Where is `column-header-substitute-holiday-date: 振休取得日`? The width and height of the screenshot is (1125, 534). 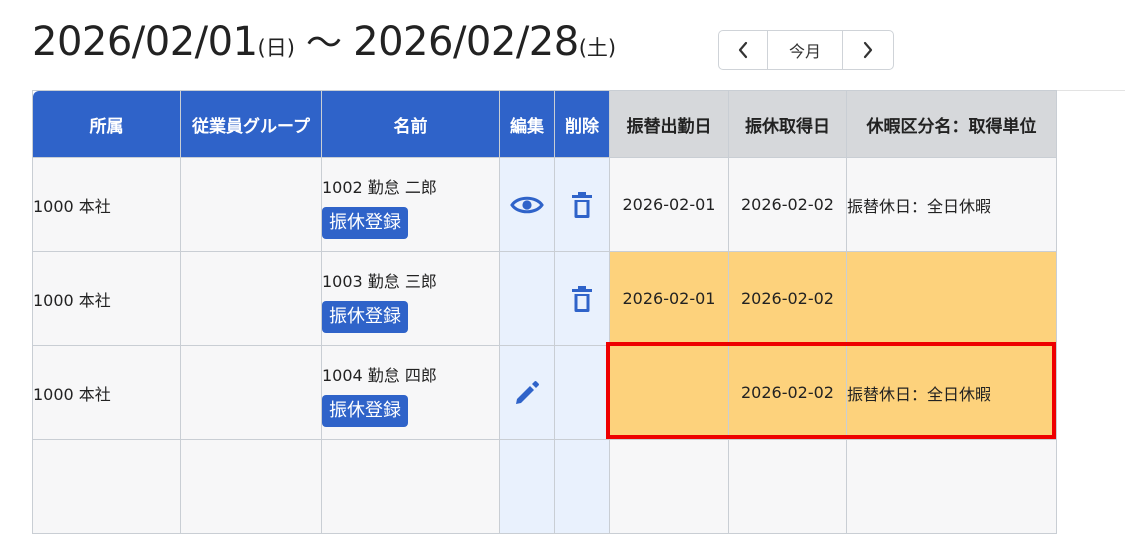
column-header-substitute-holiday-date: 振休取得日 is located at coordinates (787, 124).